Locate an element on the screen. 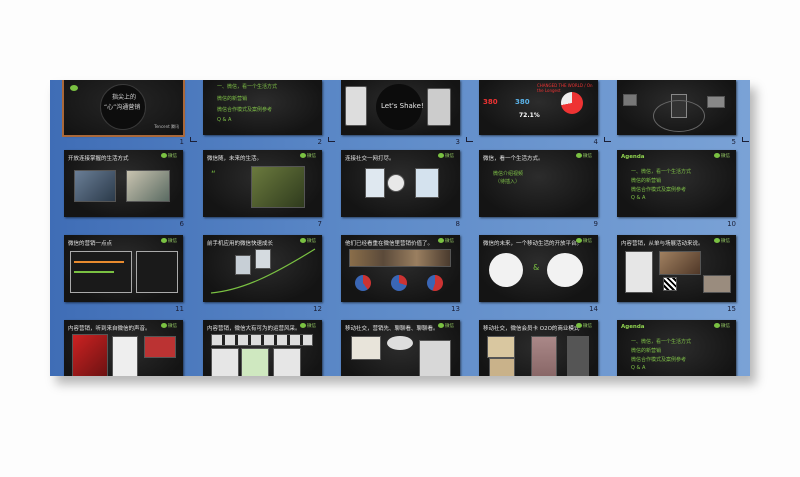 This screenshot has height=477, width=800. slide-6-logo-label: 微信 is located at coordinates (172, 156).